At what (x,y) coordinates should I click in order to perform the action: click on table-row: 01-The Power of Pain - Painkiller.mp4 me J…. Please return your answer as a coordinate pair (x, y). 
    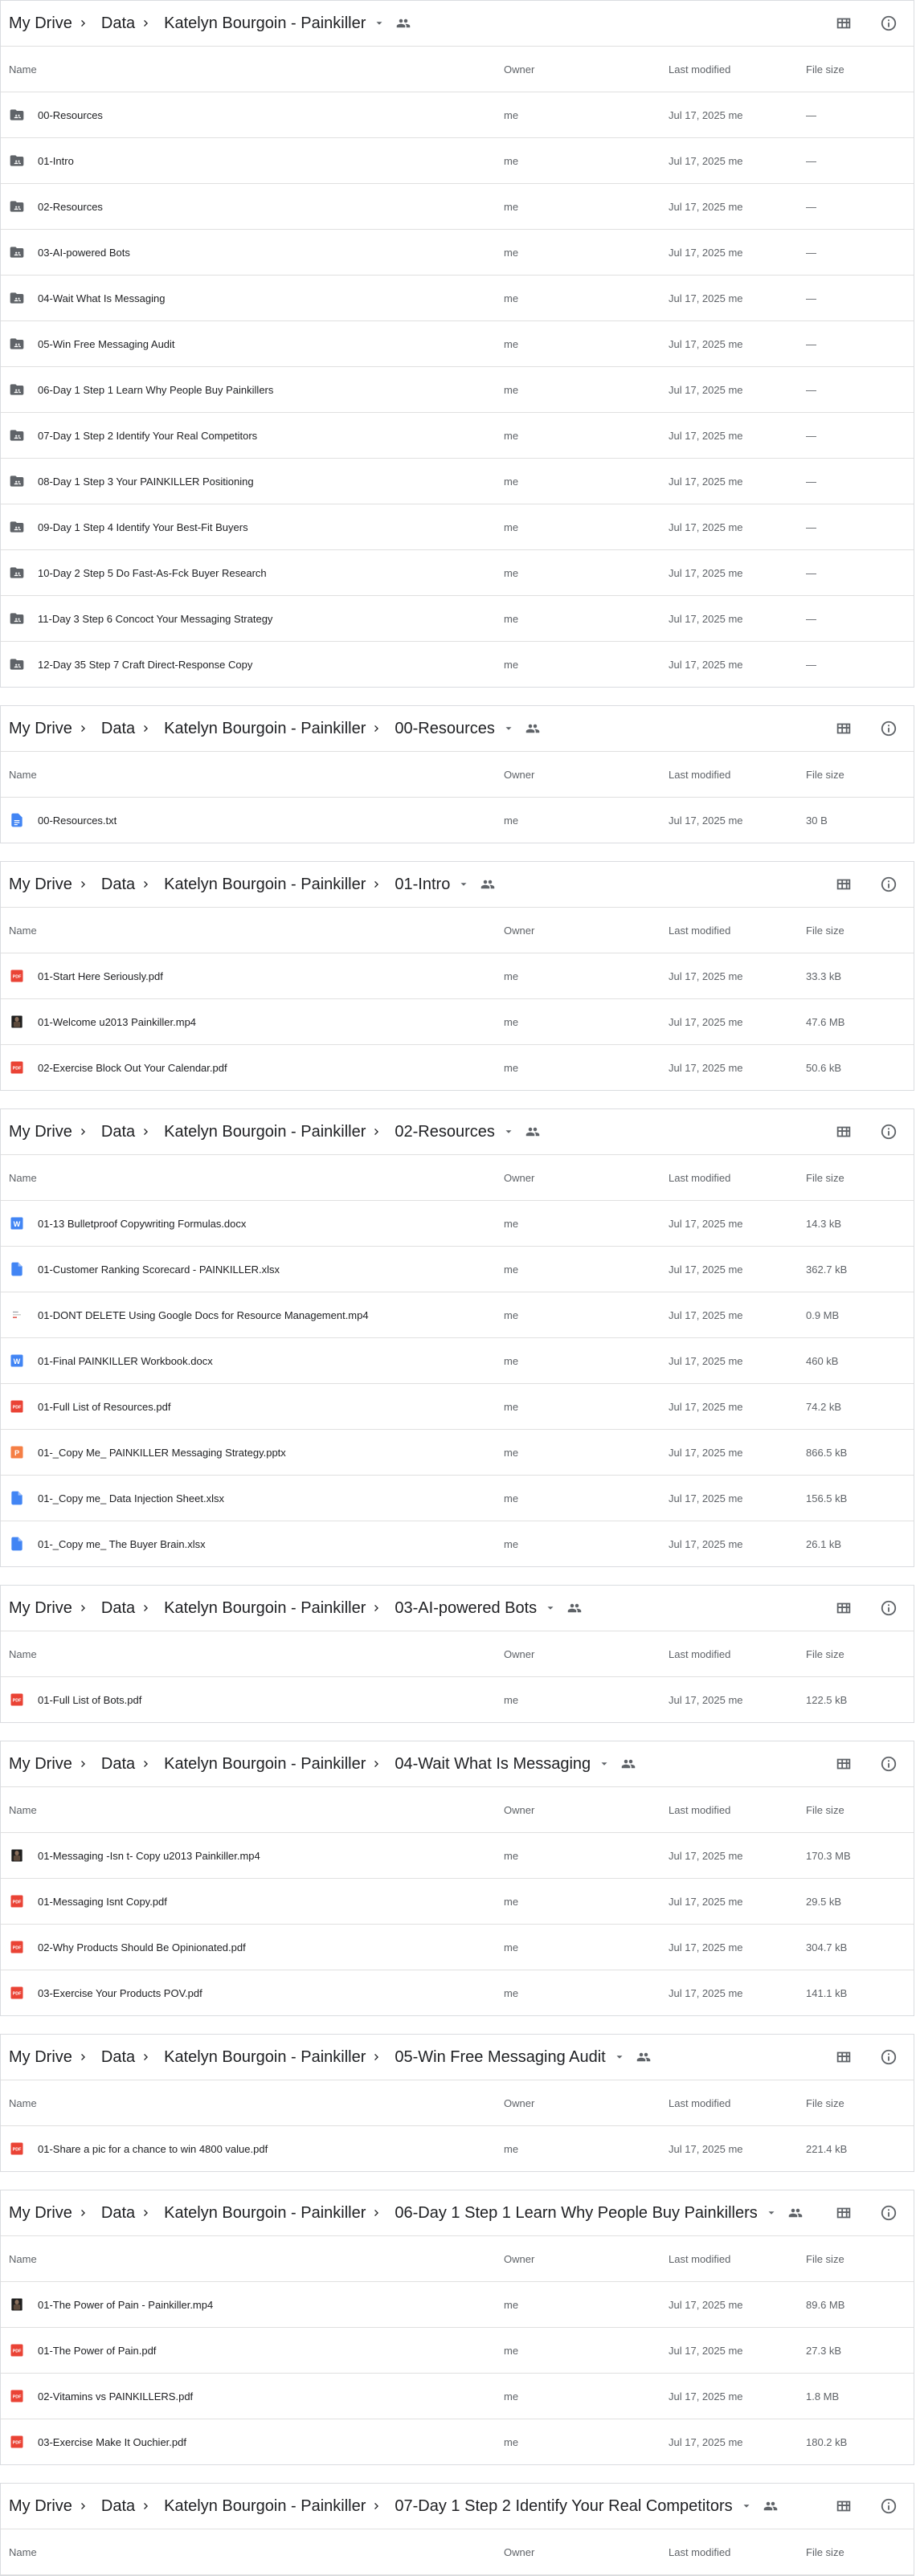
    Looking at the image, I should click on (458, 2305).